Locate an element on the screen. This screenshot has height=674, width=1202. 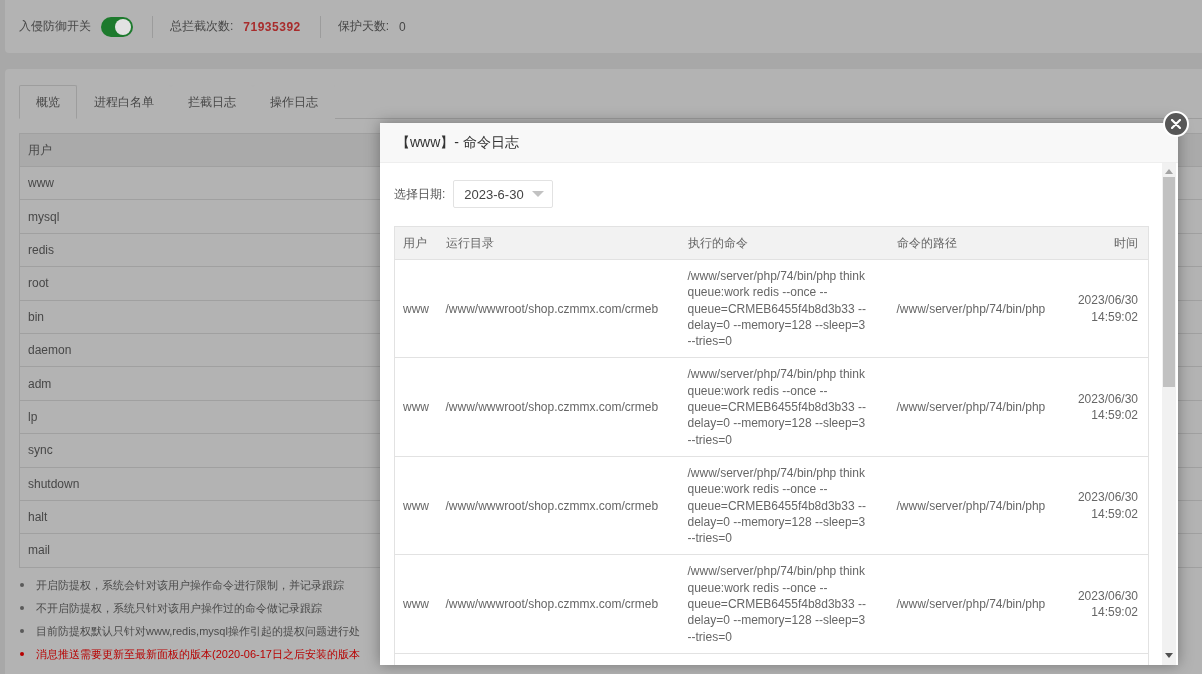
scroll-up-icon is located at coordinates (1169, 171).